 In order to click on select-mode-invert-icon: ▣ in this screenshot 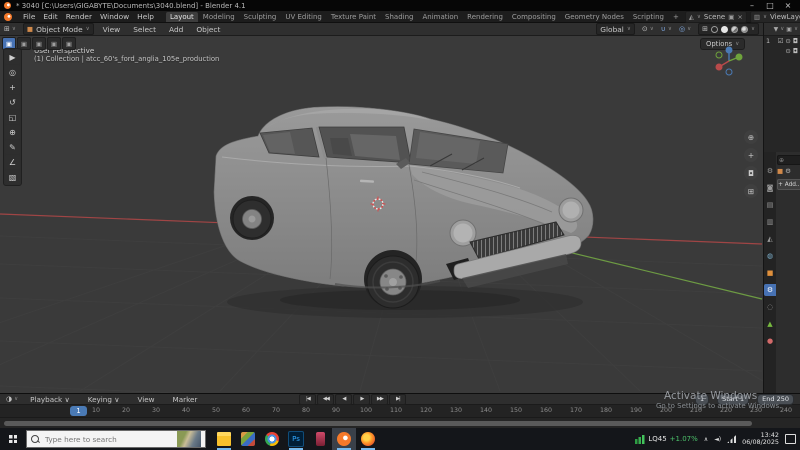, I will do `click(54, 43)`.